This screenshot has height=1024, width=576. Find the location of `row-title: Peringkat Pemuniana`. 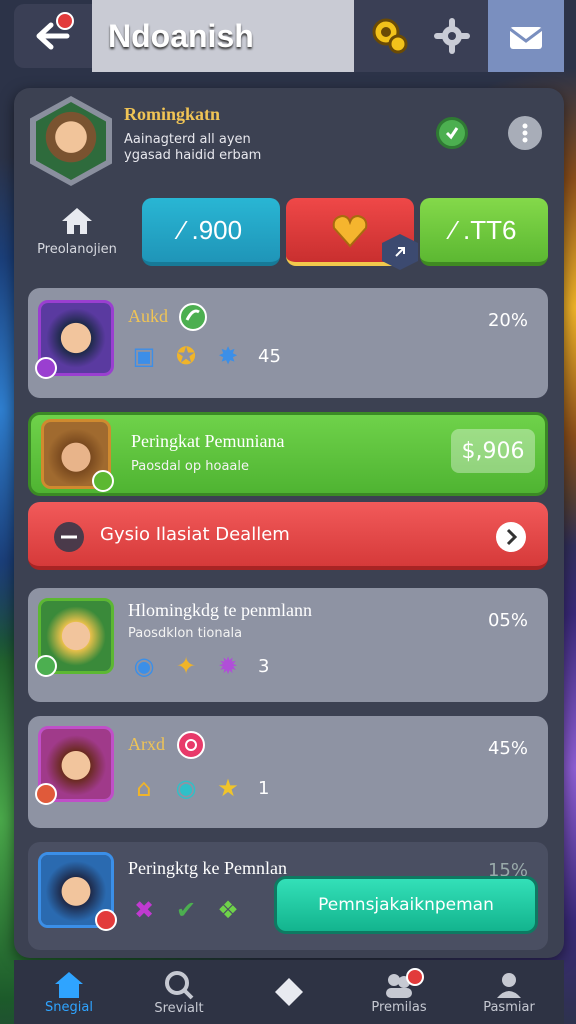

row-title: Peringkat Pemuniana is located at coordinates (208, 441).